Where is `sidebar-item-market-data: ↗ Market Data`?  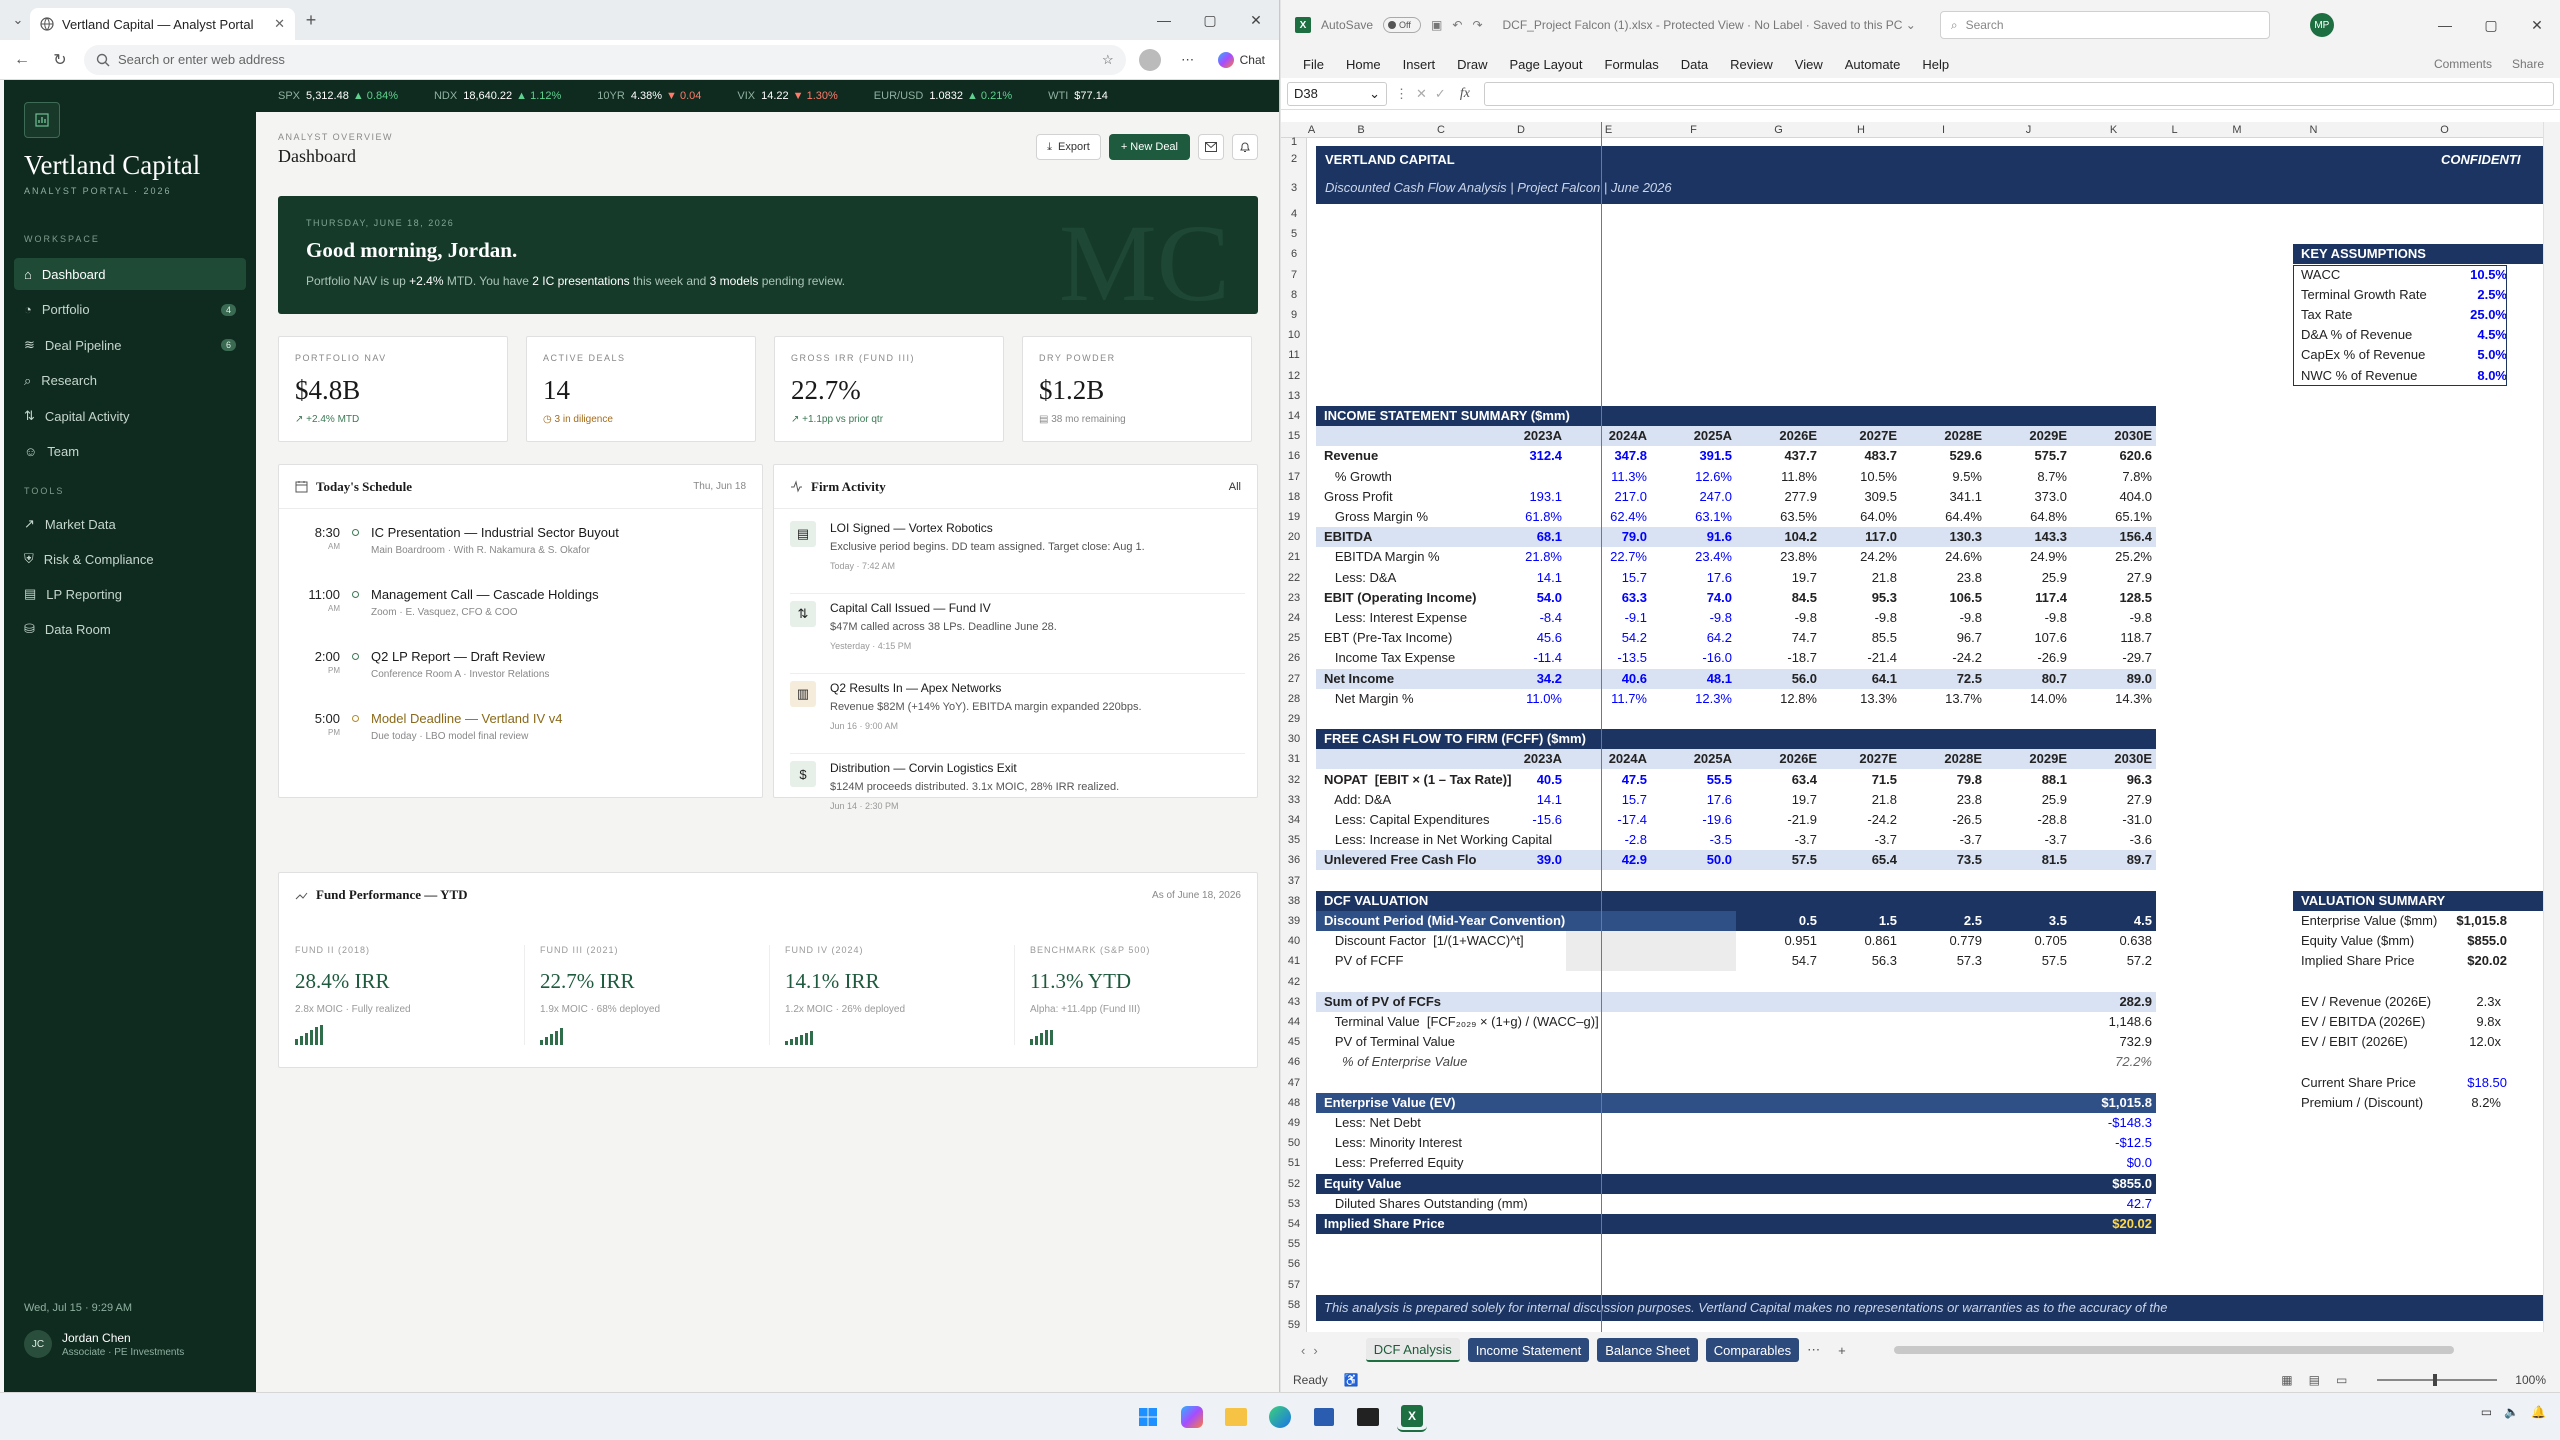
sidebar-item-market-data: ↗ Market Data is located at coordinates (130, 524).